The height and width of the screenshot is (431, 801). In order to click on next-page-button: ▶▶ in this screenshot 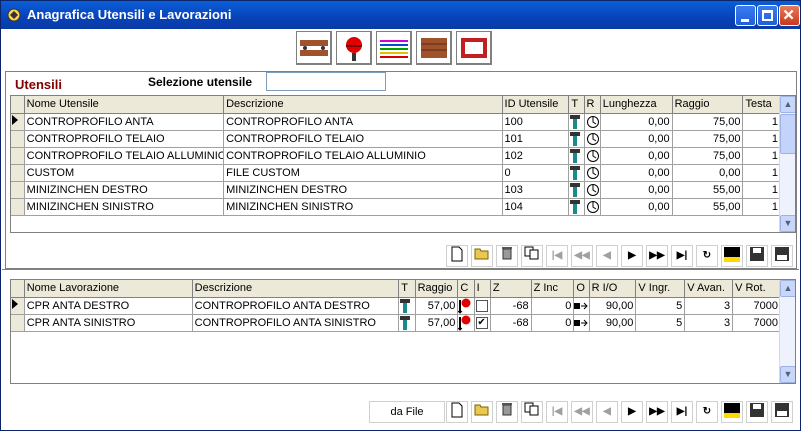, I will do `click(657, 412)`.